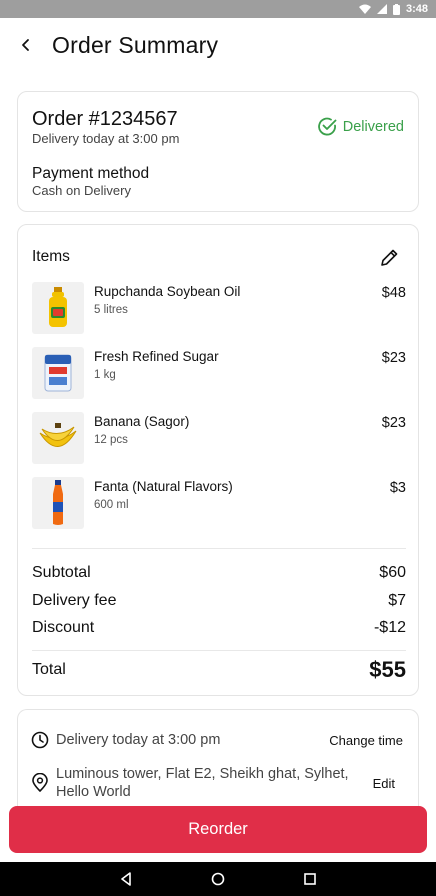 Image resolution: width=436 pixels, height=896 pixels. What do you see at coordinates (51, 256) in the screenshot?
I see `items-title: Items` at bounding box center [51, 256].